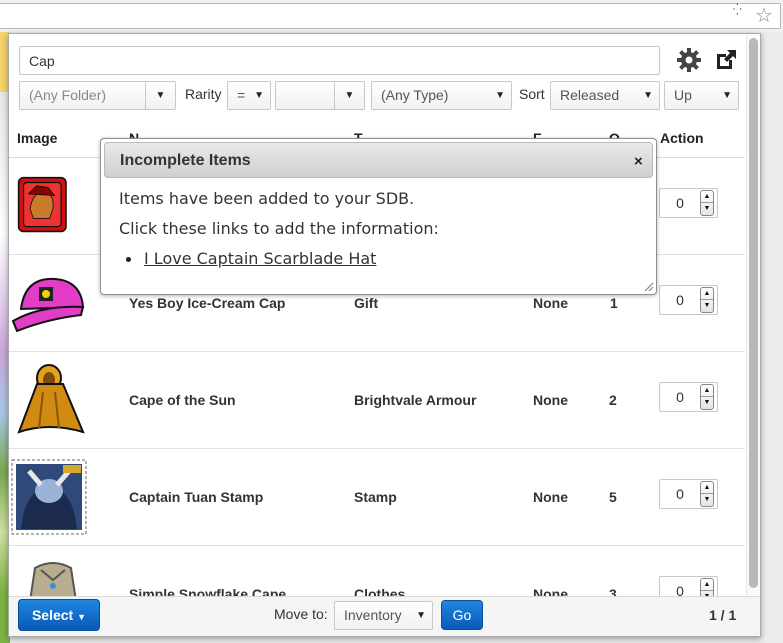 The image size is (783, 643). Describe the element at coordinates (207, 303) in the screenshot. I see `item-name: Yes Boy Ice-Cream Cap` at that location.